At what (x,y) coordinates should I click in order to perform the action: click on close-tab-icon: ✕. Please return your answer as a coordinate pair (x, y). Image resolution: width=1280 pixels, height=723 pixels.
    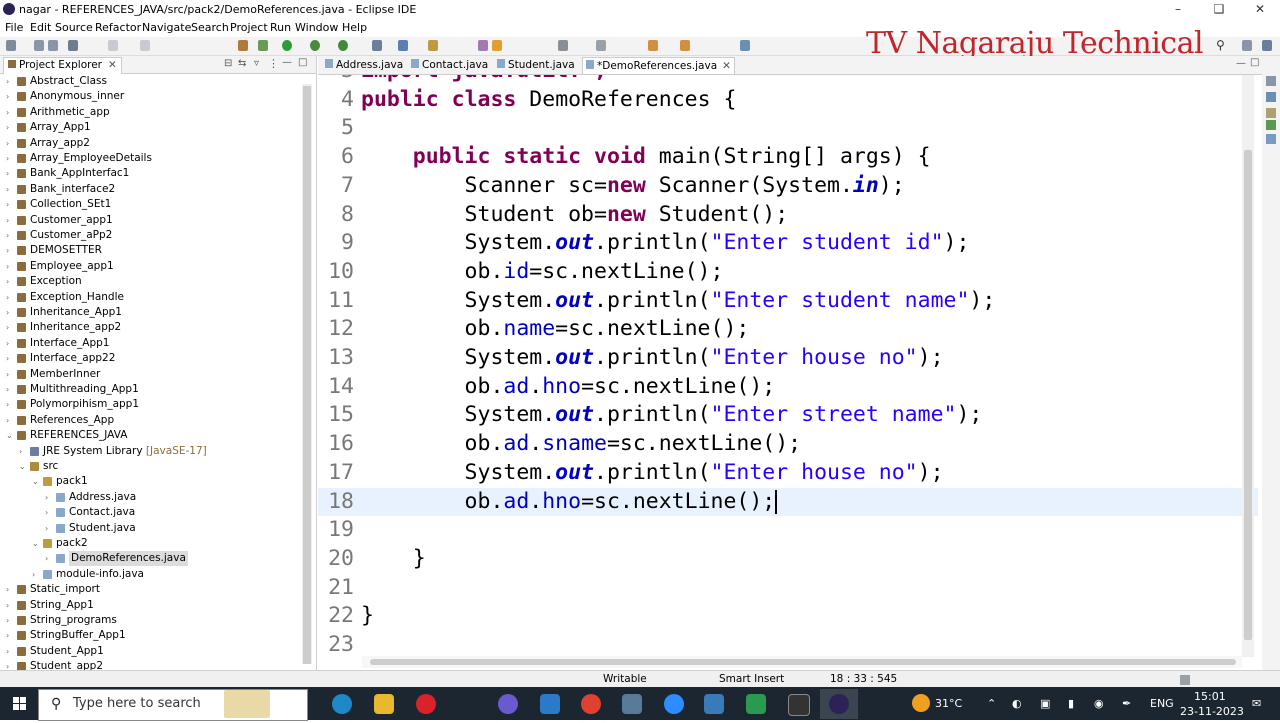
    Looking at the image, I should click on (112, 65).